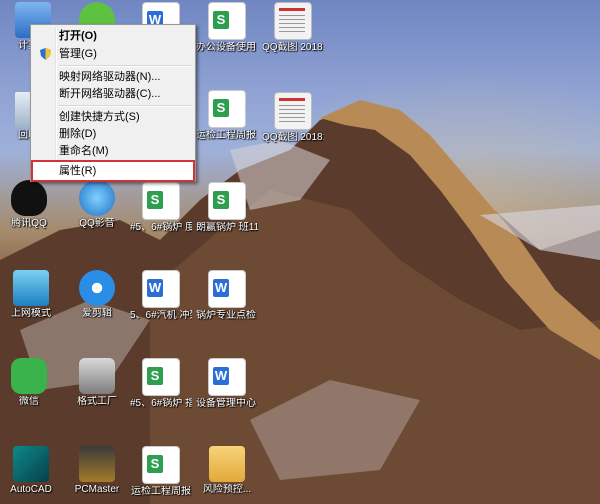  I want to click on desktop-icon-pcmaster: PCMaster, so click(97, 471).